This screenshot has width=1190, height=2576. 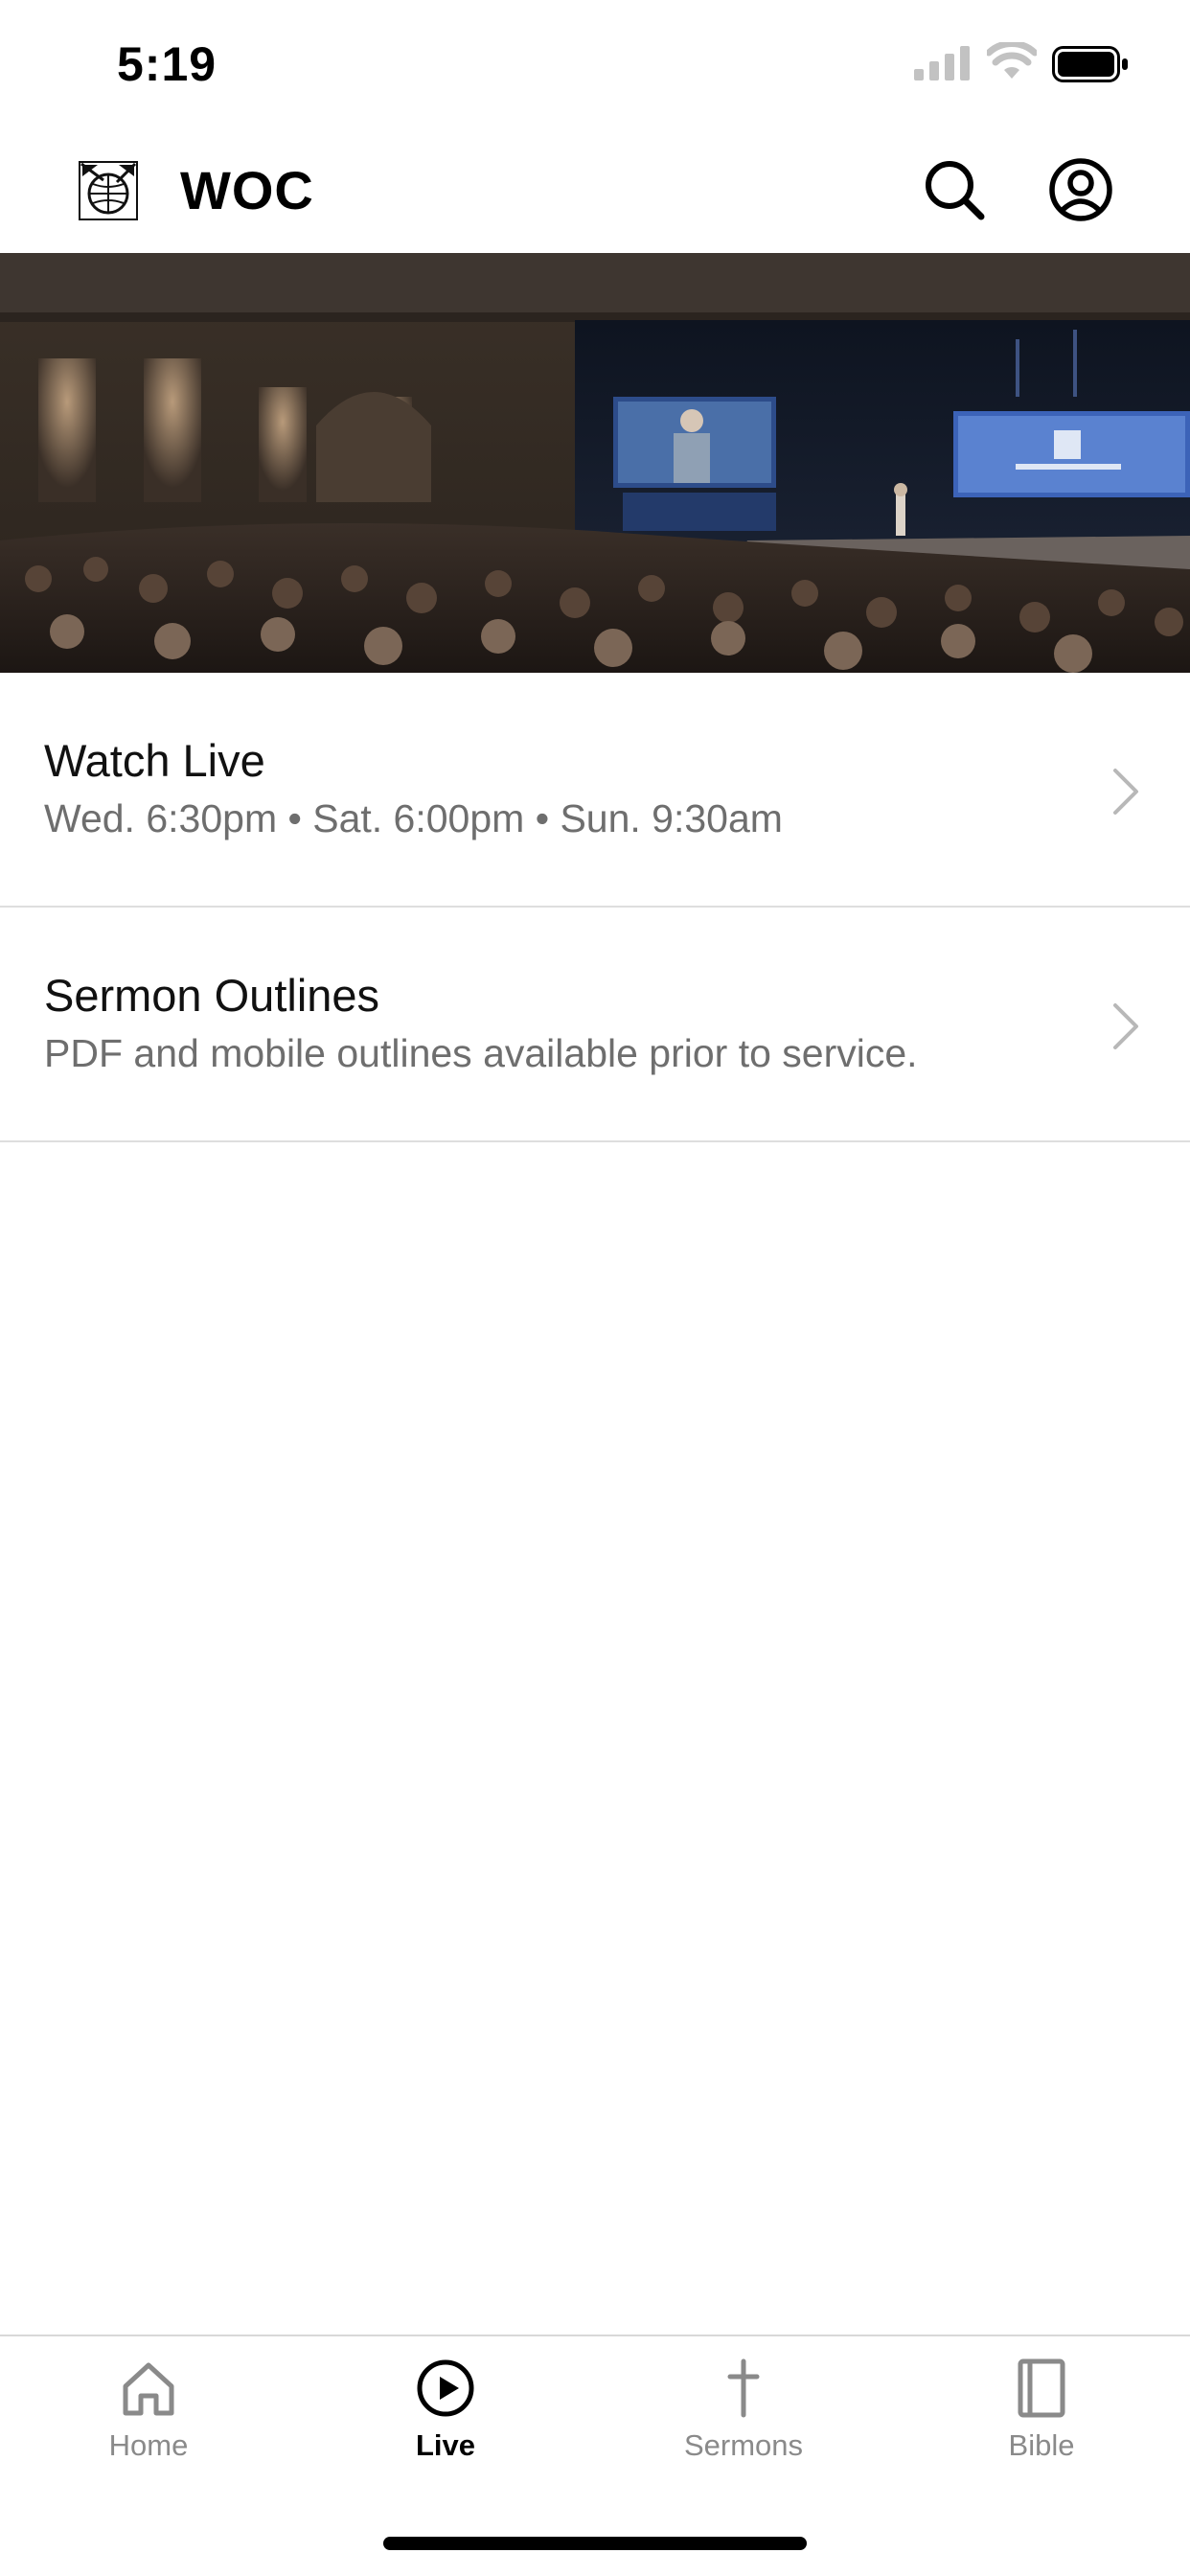 What do you see at coordinates (445, 2388) in the screenshot?
I see `play-circle-icon` at bounding box center [445, 2388].